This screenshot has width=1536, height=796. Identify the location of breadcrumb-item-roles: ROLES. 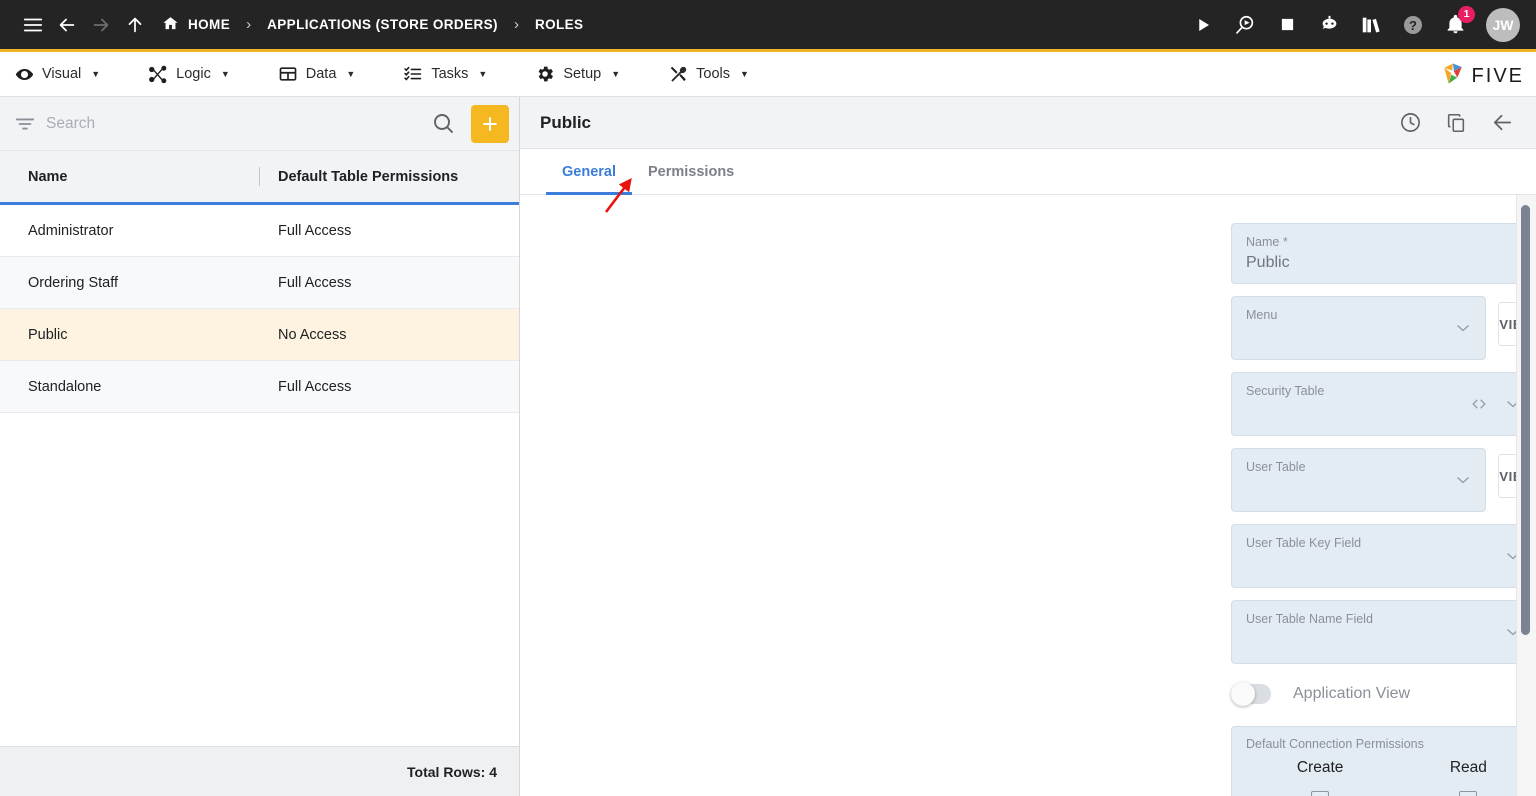
(559, 25).